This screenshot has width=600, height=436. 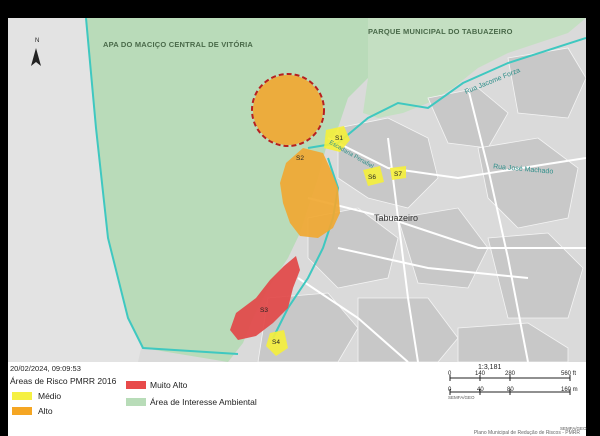 What do you see at coordinates (264, 310) in the screenshot?
I see `label-s3: S3` at bounding box center [264, 310].